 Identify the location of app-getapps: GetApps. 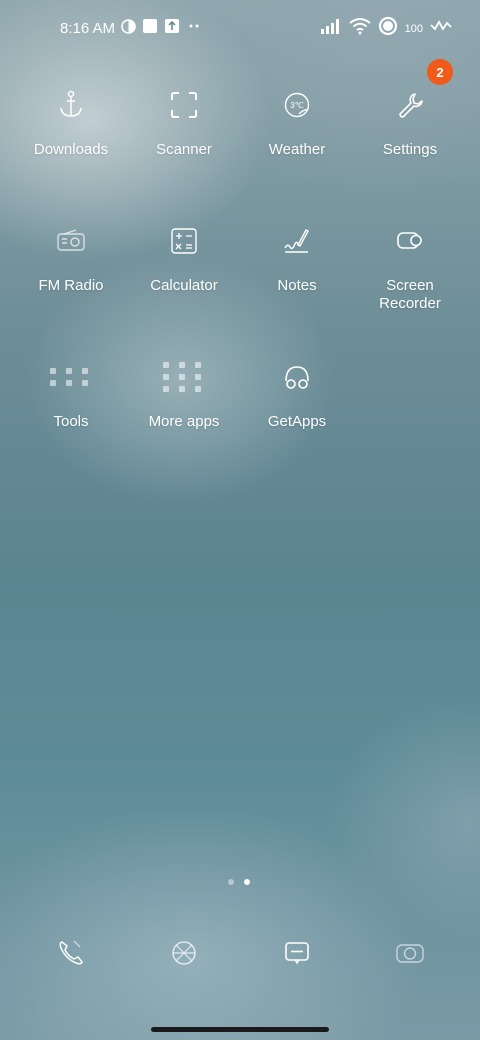
(297, 391).